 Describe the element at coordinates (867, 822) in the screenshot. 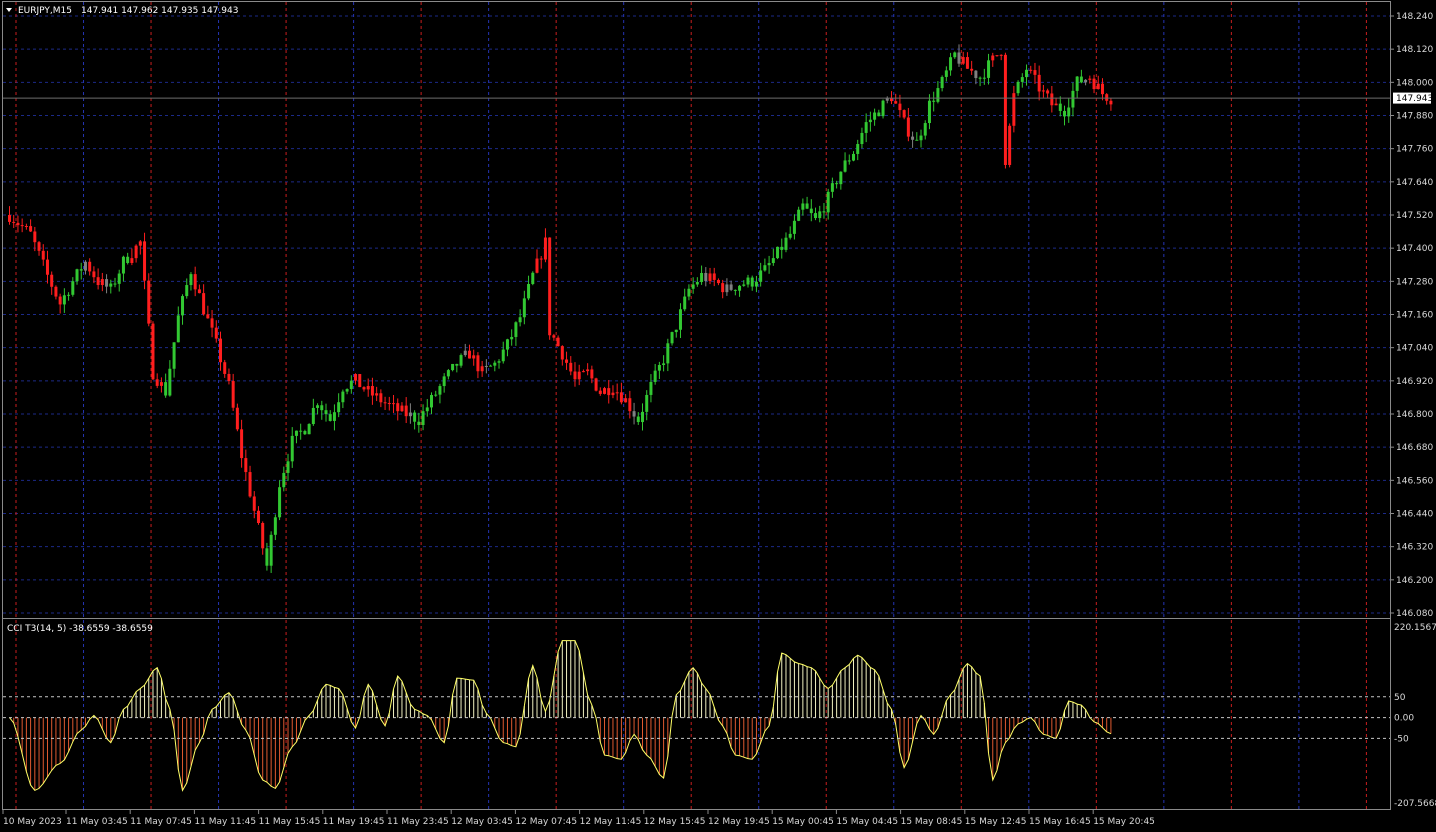

I see `time-tick-label: 15 May 04:45` at that location.